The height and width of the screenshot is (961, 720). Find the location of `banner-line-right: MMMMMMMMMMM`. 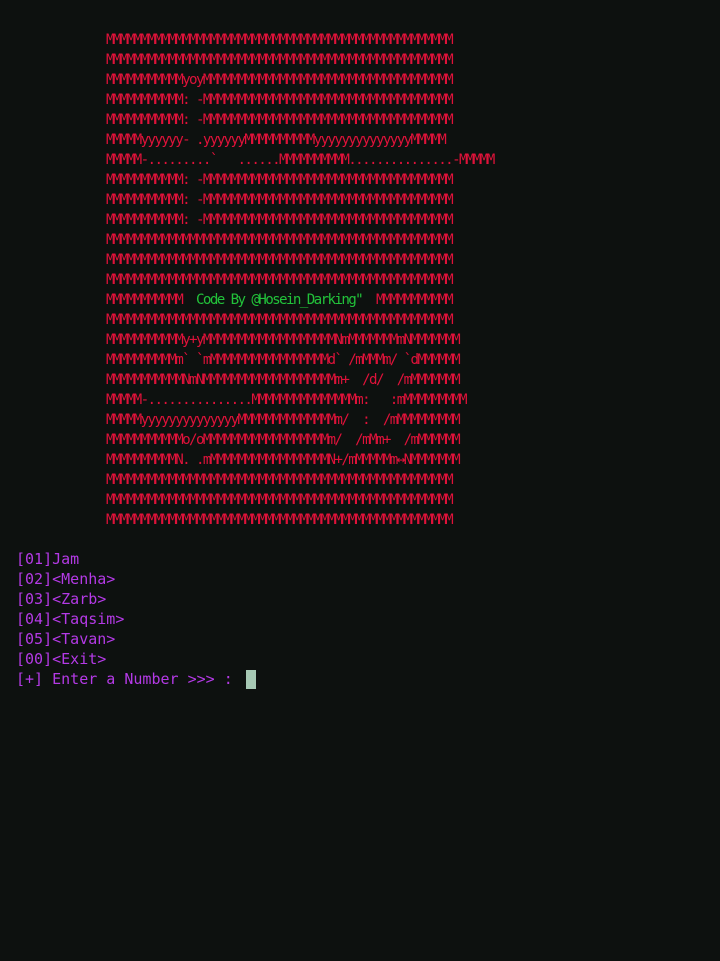

banner-line-right: MMMMMMMMMMM is located at coordinates (408, 300).